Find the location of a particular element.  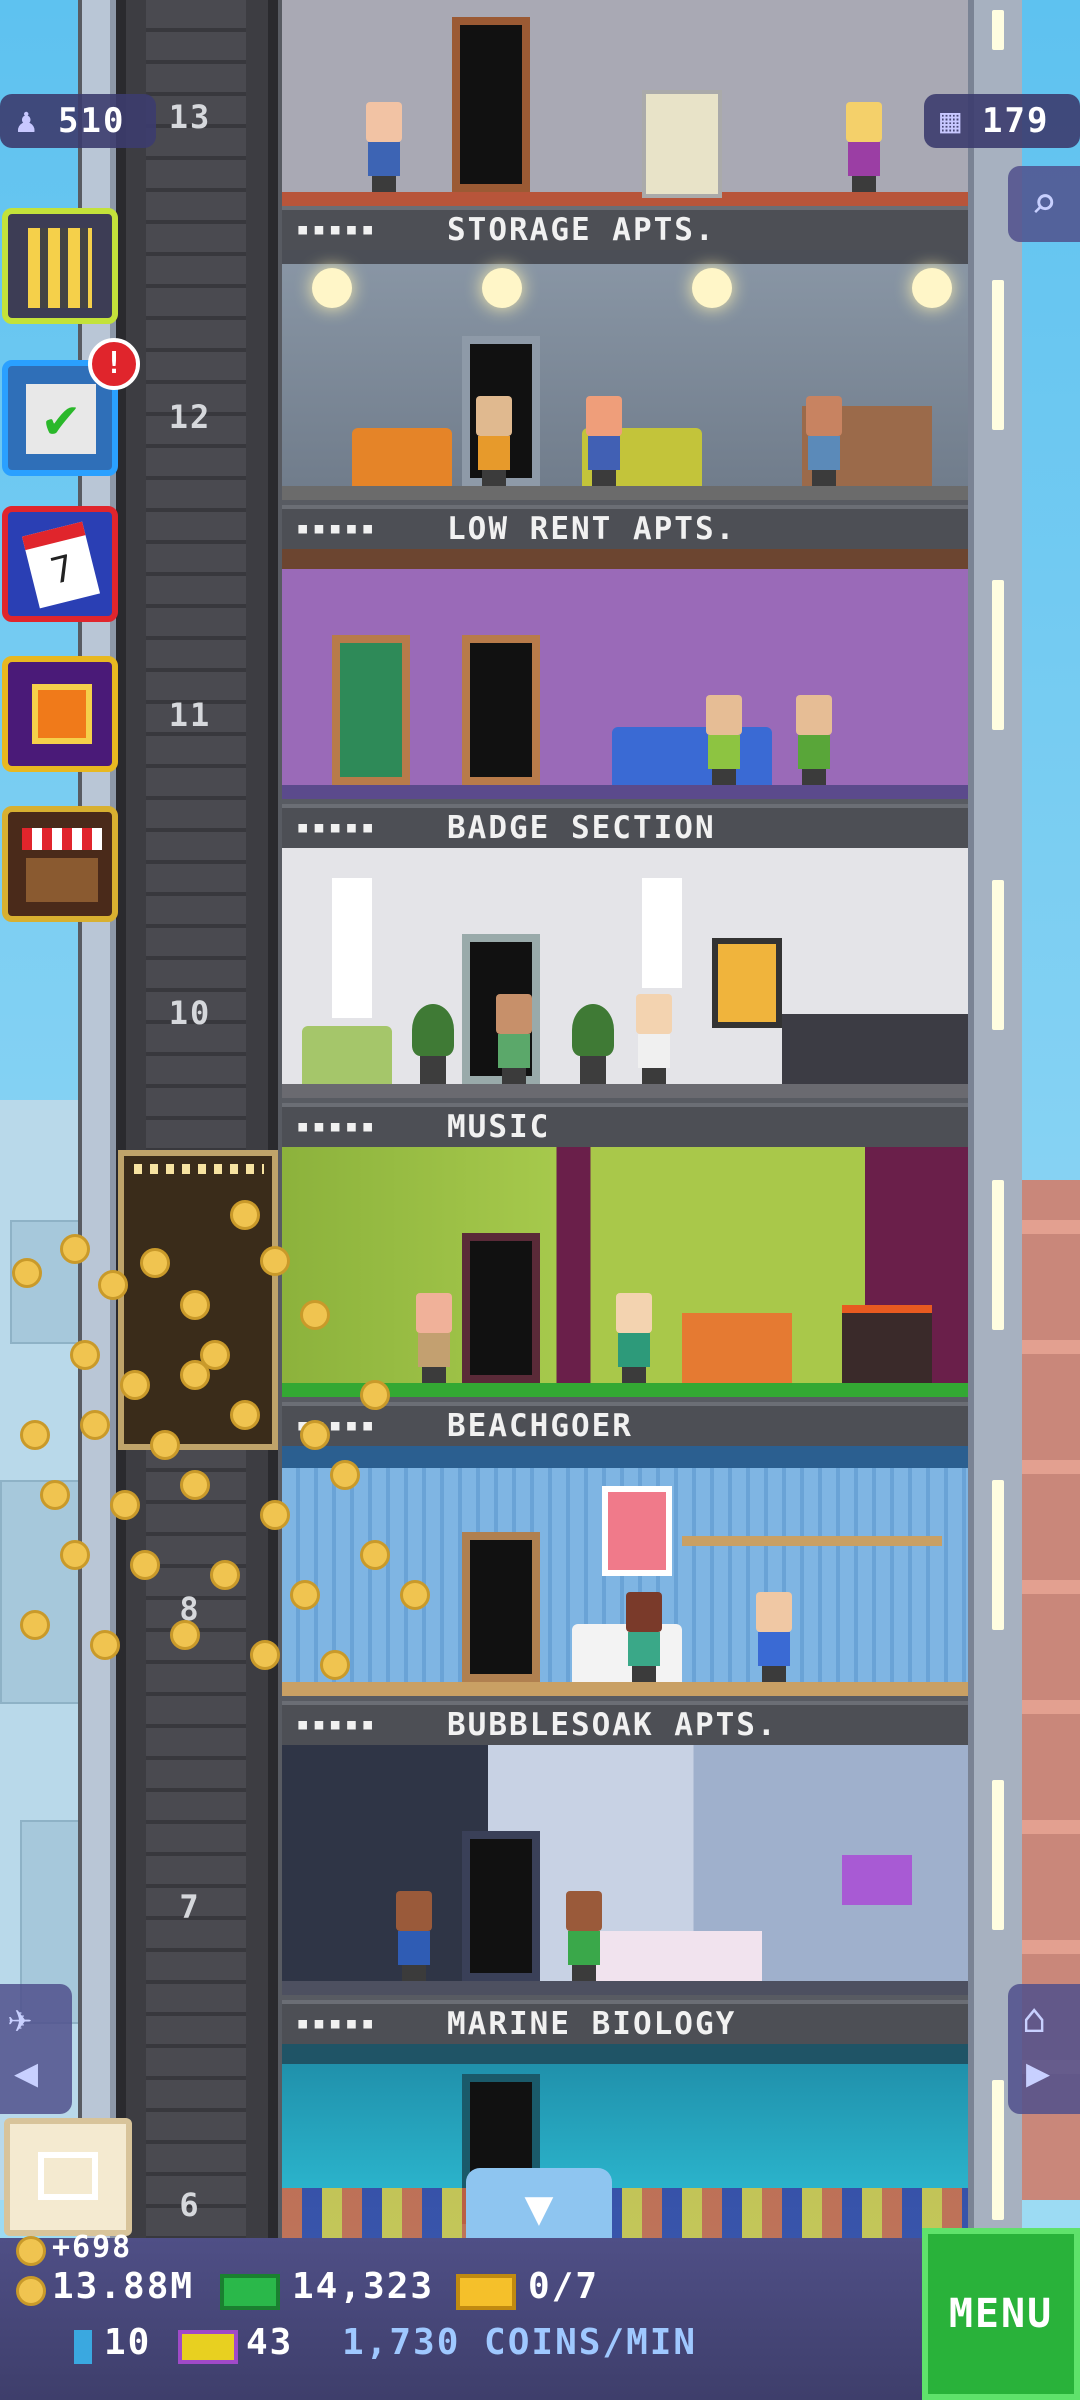

floor-number: 13 is located at coordinates (190, 117).